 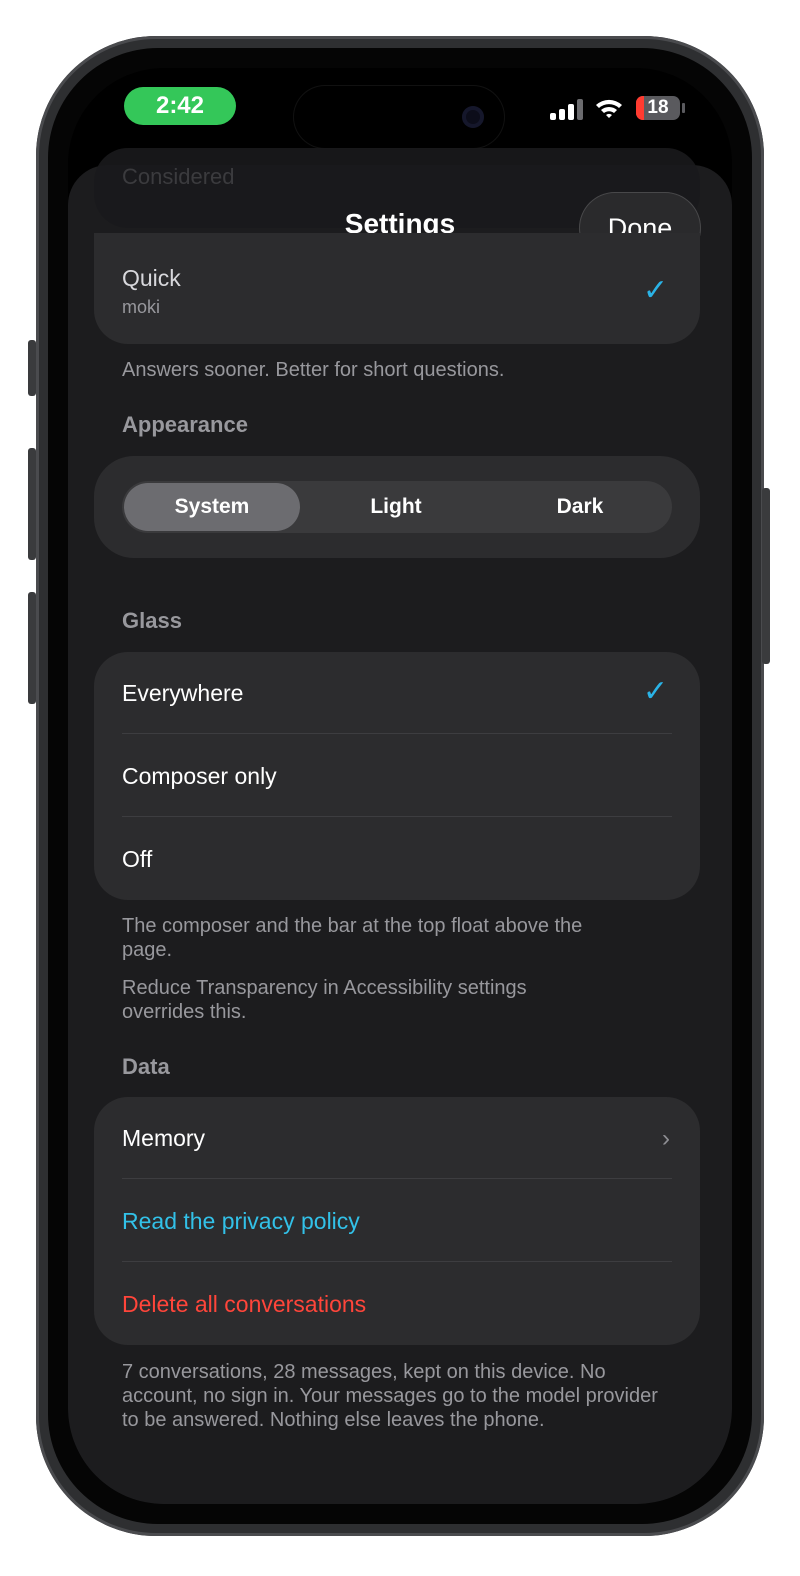 What do you see at coordinates (32, 368) in the screenshot?
I see `action-button` at bounding box center [32, 368].